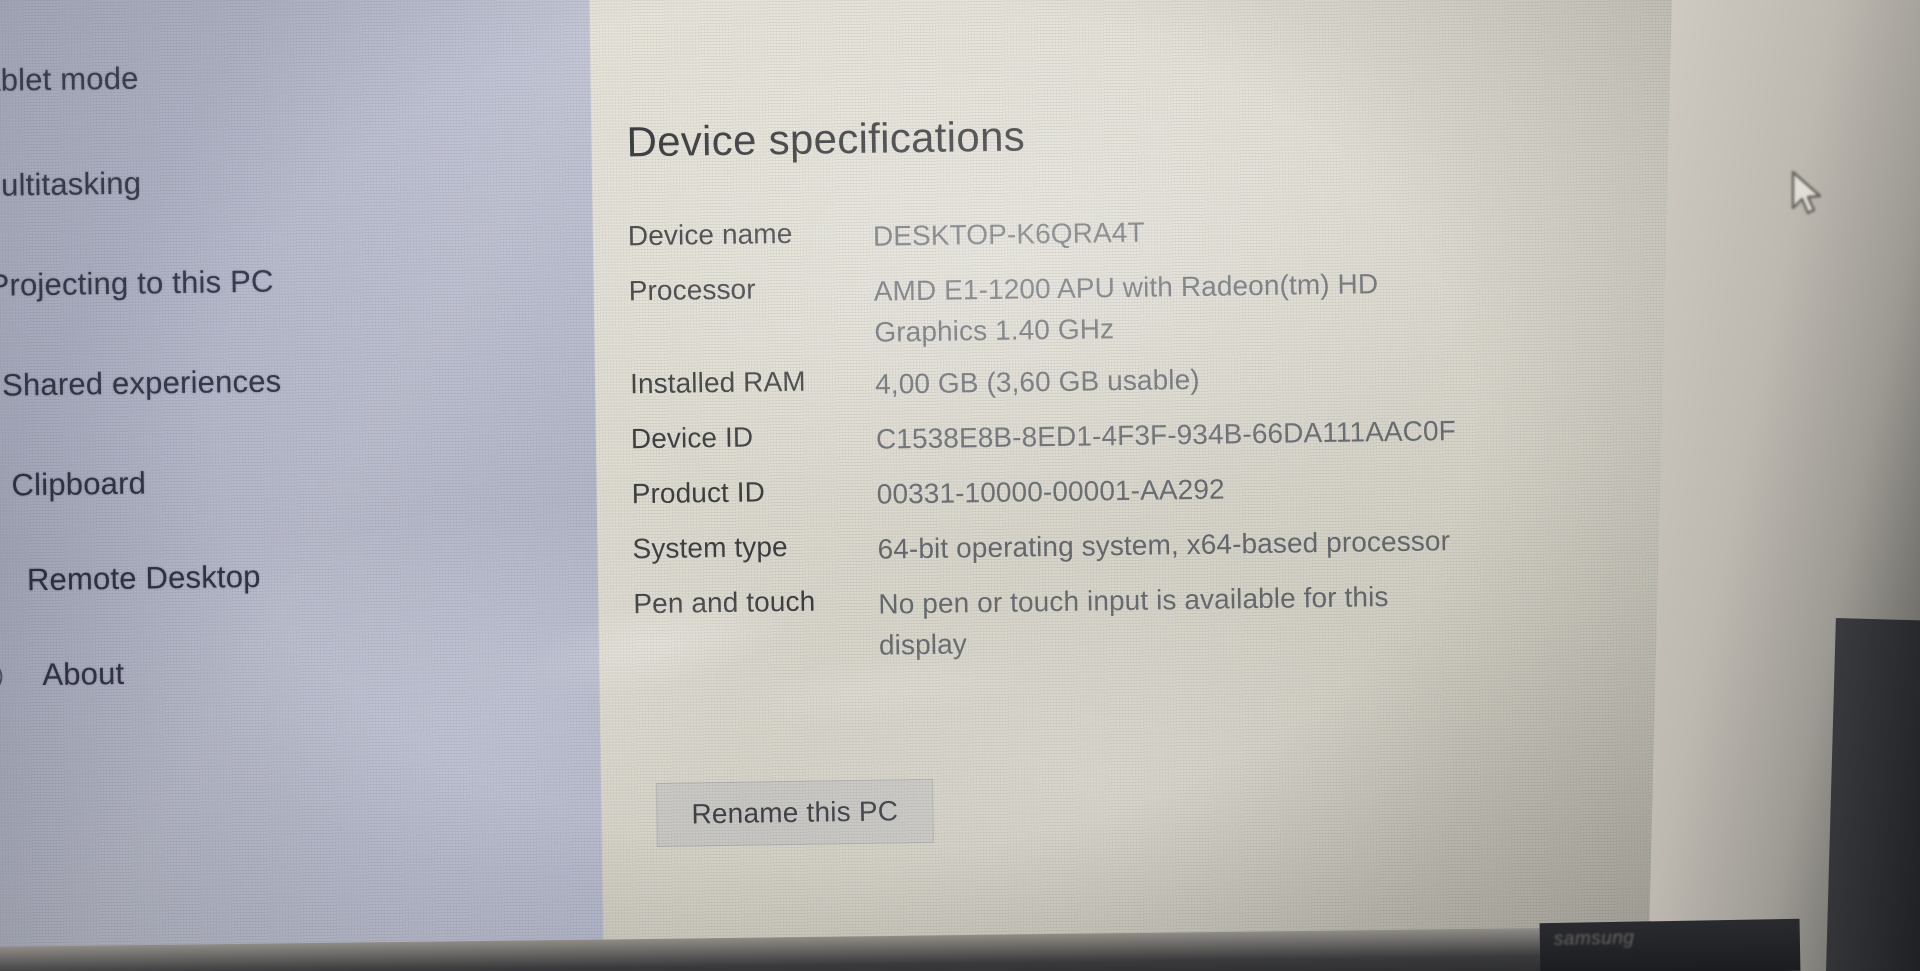  Describe the element at coordinates (717, 382) in the screenshot. I see `spec-key: Installed RAM` at that location.